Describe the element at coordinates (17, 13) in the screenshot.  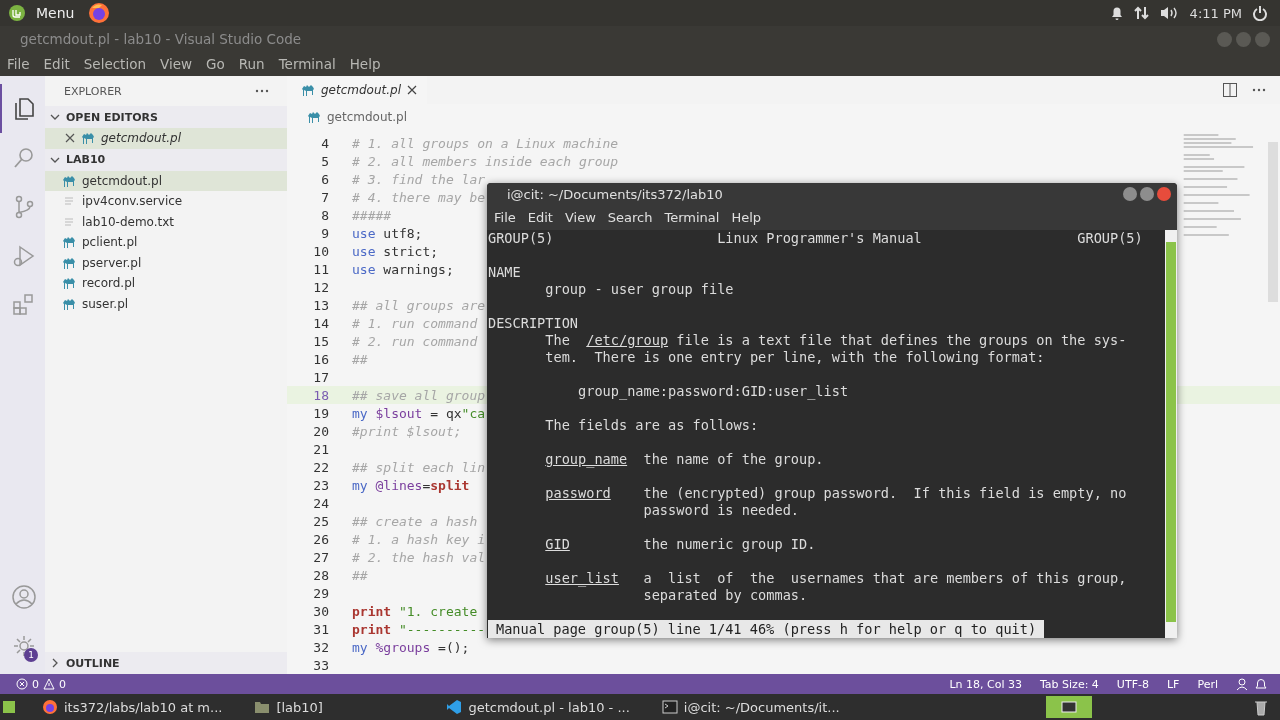
I see `mint-logo-icon` at that location.